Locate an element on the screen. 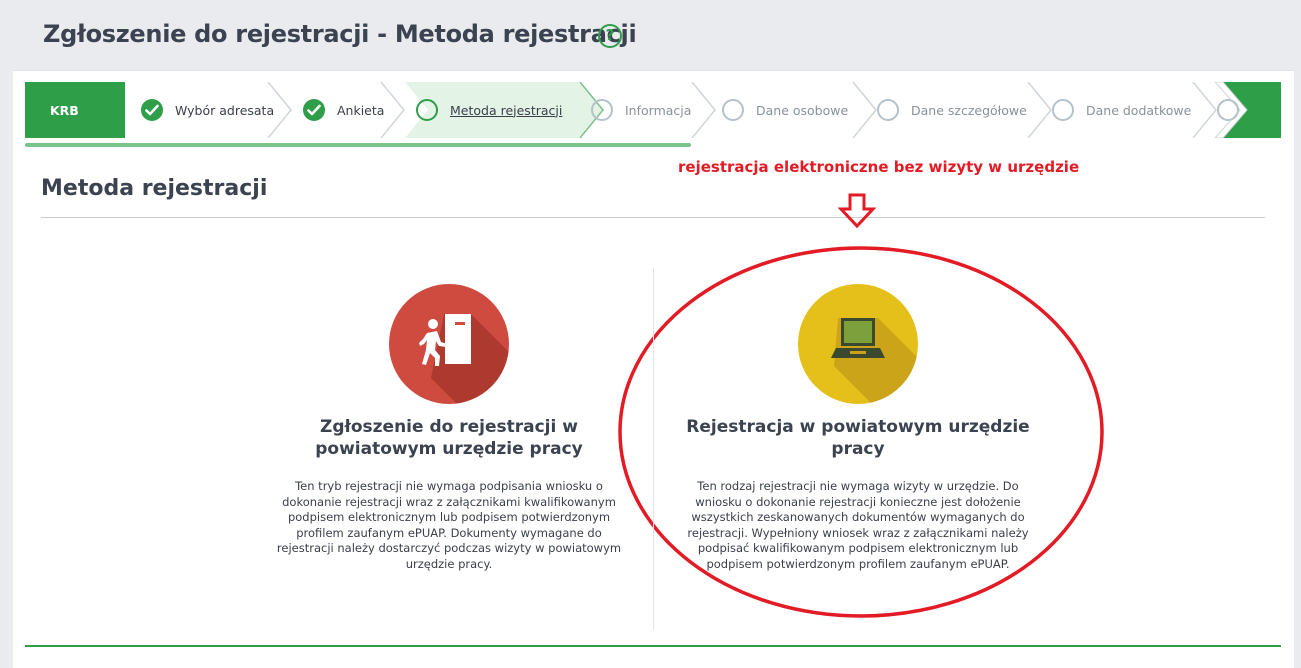  step-label: Informacja is located at coordinates (658, 110).